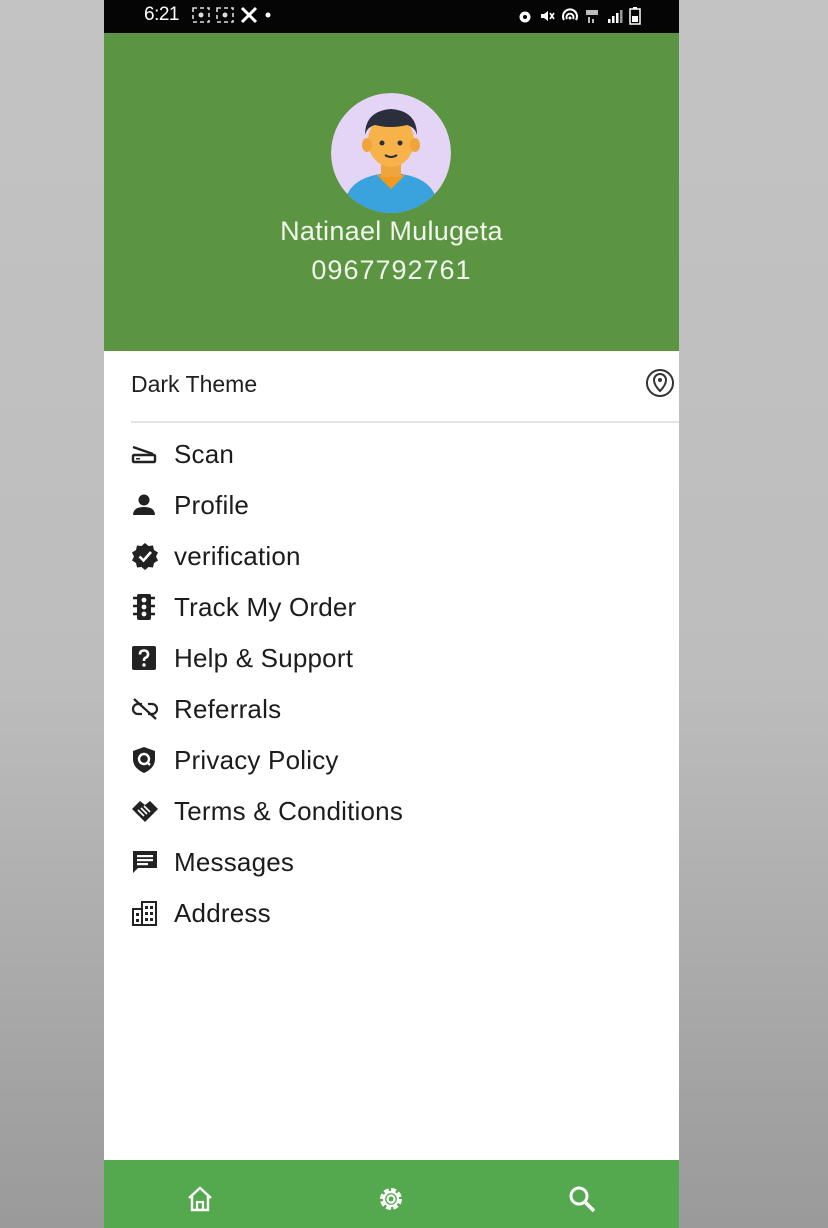 The image size is (828, 1228). I want to click on person-icon, so click(146, 505).